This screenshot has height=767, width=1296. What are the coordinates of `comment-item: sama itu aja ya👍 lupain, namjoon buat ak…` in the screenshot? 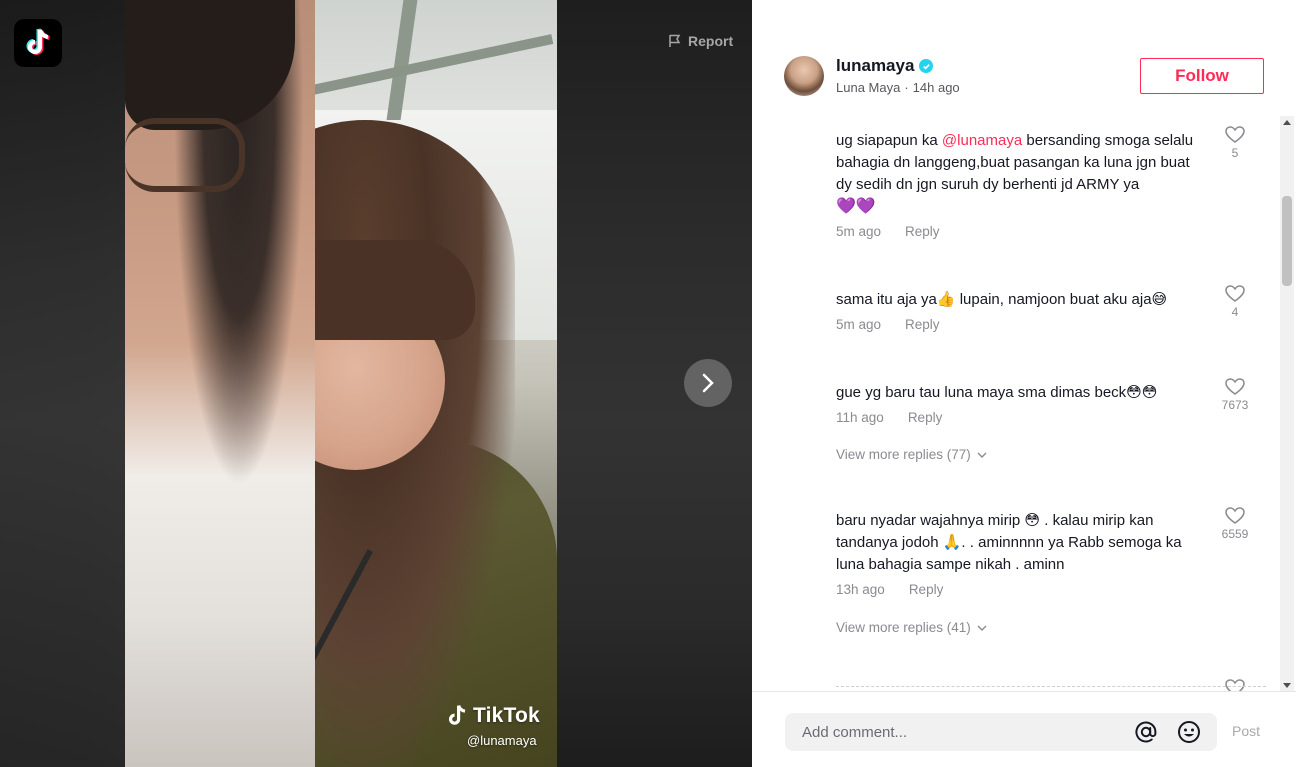 It's located at (1051, 310).